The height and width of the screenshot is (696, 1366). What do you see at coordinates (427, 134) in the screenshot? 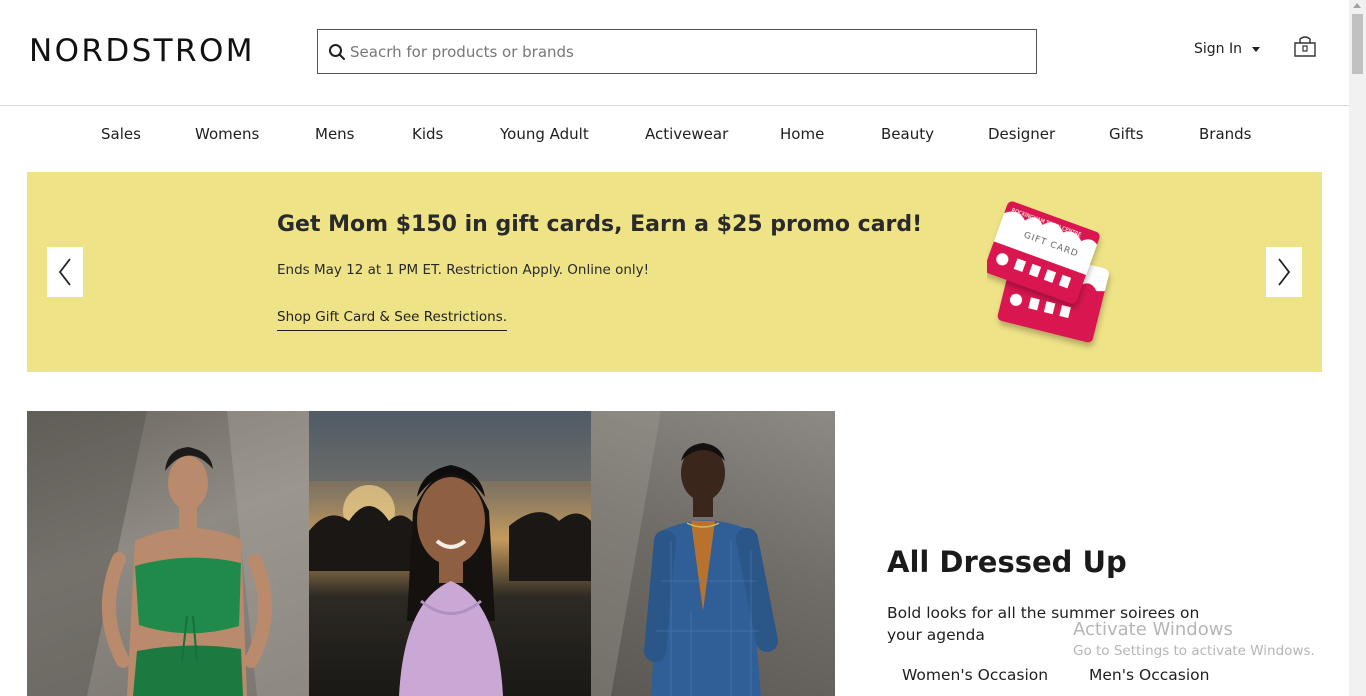
I see `nav-item-kids: Kids` at bounding box center [427, 134].